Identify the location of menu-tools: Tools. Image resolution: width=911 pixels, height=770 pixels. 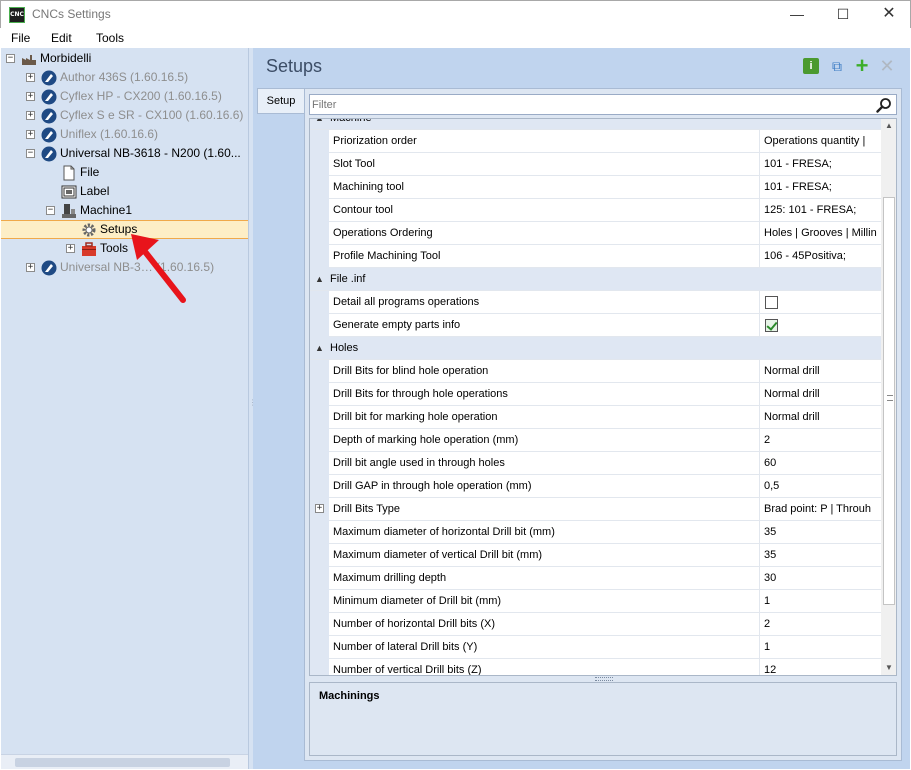
(110, 38).